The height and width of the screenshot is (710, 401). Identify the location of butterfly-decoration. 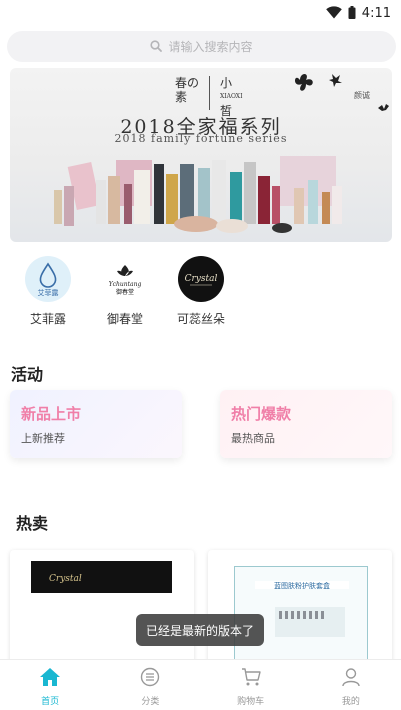
(342, 92).